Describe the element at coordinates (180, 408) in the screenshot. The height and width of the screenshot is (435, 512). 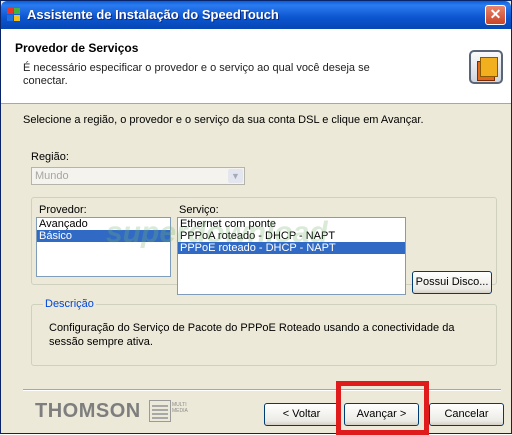
I see `thomson-logo-subtitle: MULTI MEDIA` at that location.